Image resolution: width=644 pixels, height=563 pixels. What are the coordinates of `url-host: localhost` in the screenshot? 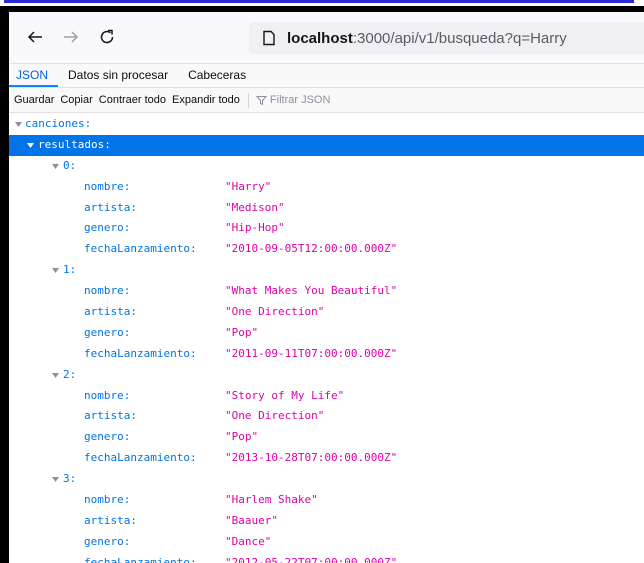 It's located at (320, 38).